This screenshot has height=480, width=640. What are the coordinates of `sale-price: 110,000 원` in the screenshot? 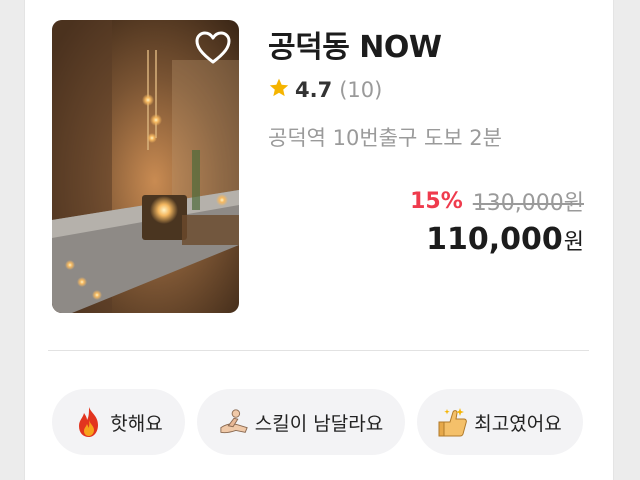 It's located at (505, 239).